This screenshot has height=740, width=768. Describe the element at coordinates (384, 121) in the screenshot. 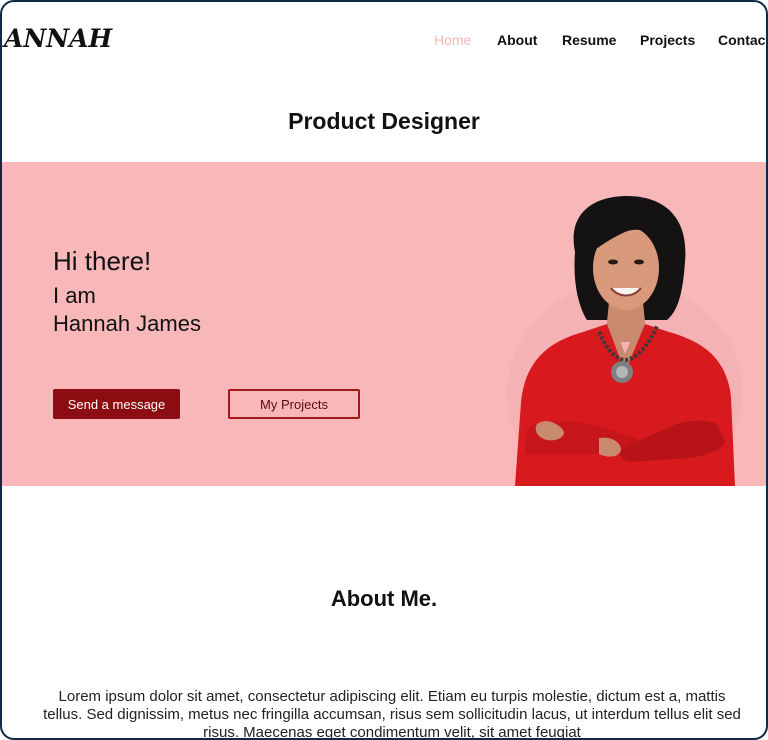

I see `role-title: Product Designer` at that location.